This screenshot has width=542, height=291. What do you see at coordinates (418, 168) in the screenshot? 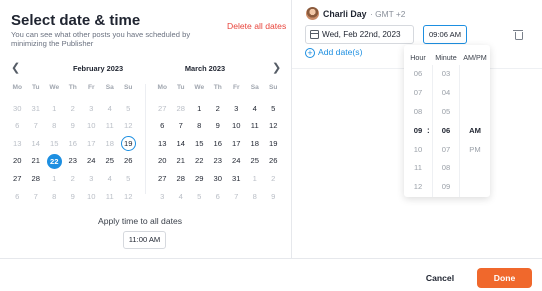
I see `hour-option: 11` at bounding box center [418, 168].